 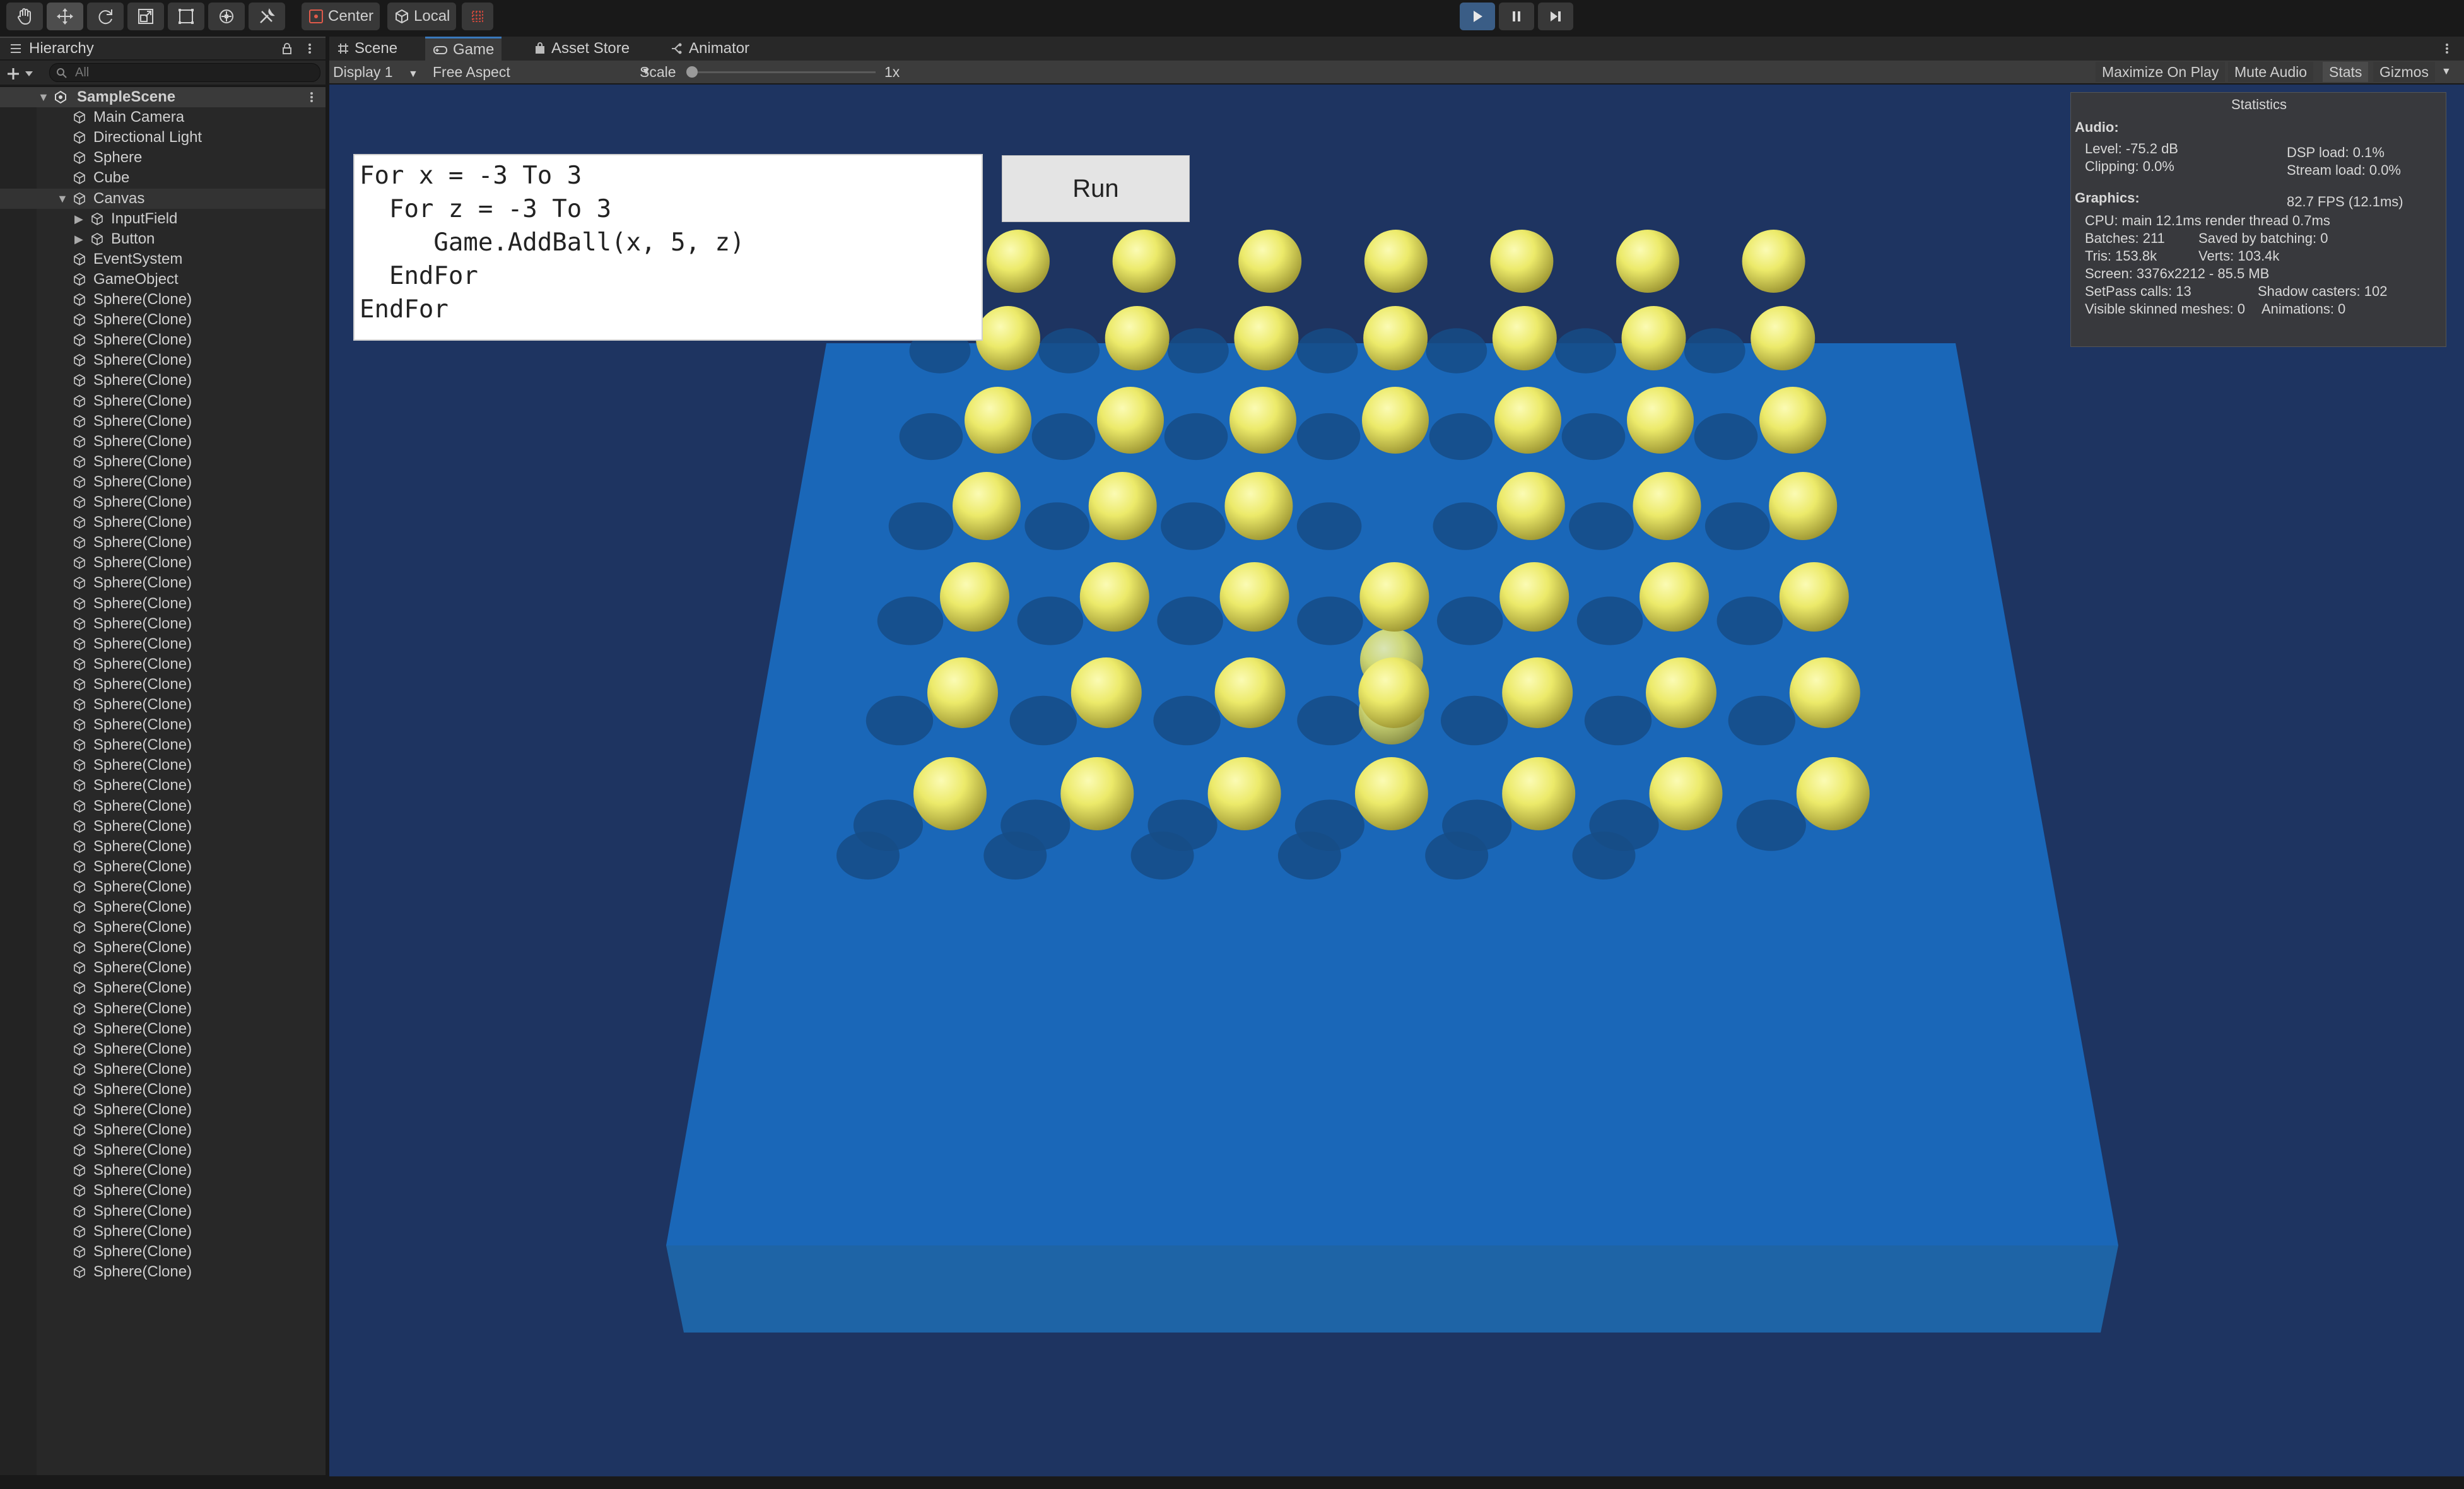 What do you see at coordinates (186, 16) in the screenshot?
I see `rect-tool-button` at bounding box center [186, 16].